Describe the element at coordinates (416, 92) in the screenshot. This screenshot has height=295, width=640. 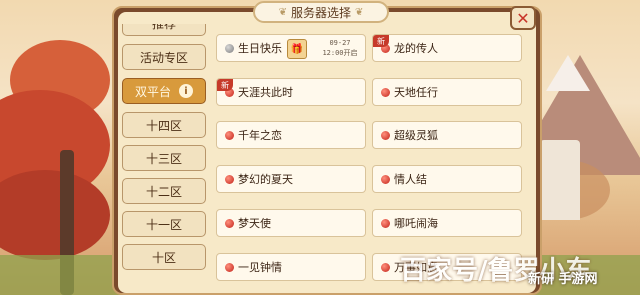
I see `server-name: 天地任行` at that location.